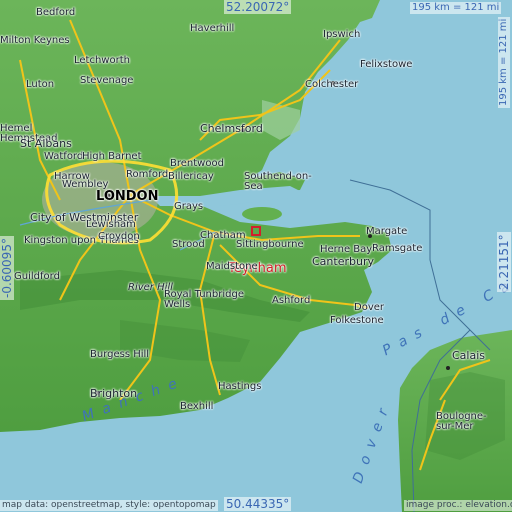 The image size is (512, 512). I want to click on label-sittingbourne: Sittingbourne, so click(270, 245).